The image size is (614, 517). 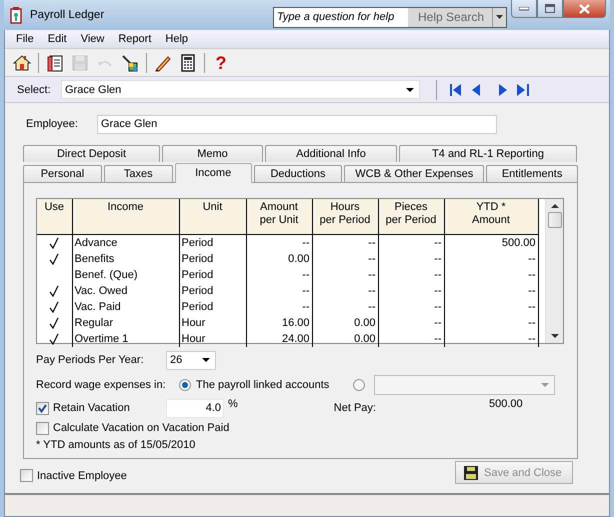 I want to click on window-title: Payroll Ledger, so click(x=68, y=15).